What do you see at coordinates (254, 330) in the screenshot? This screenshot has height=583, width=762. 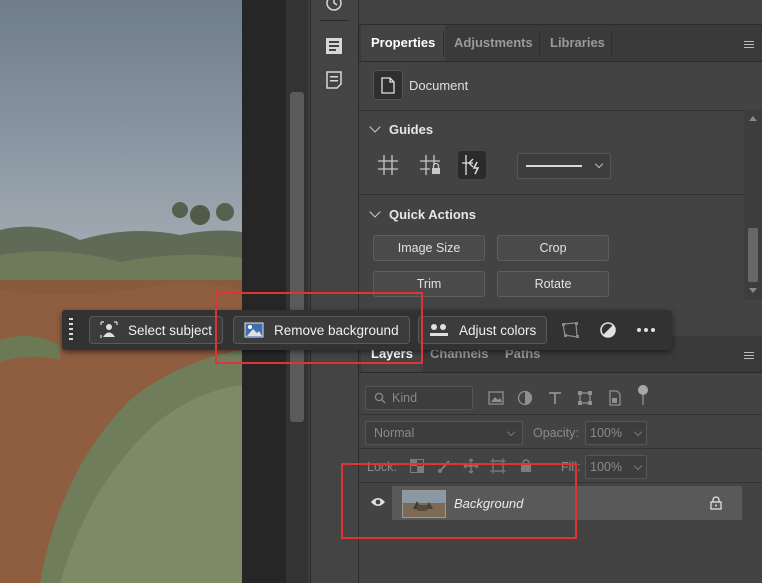 I see `remove-background-icon` at bounding box center [254, 330].